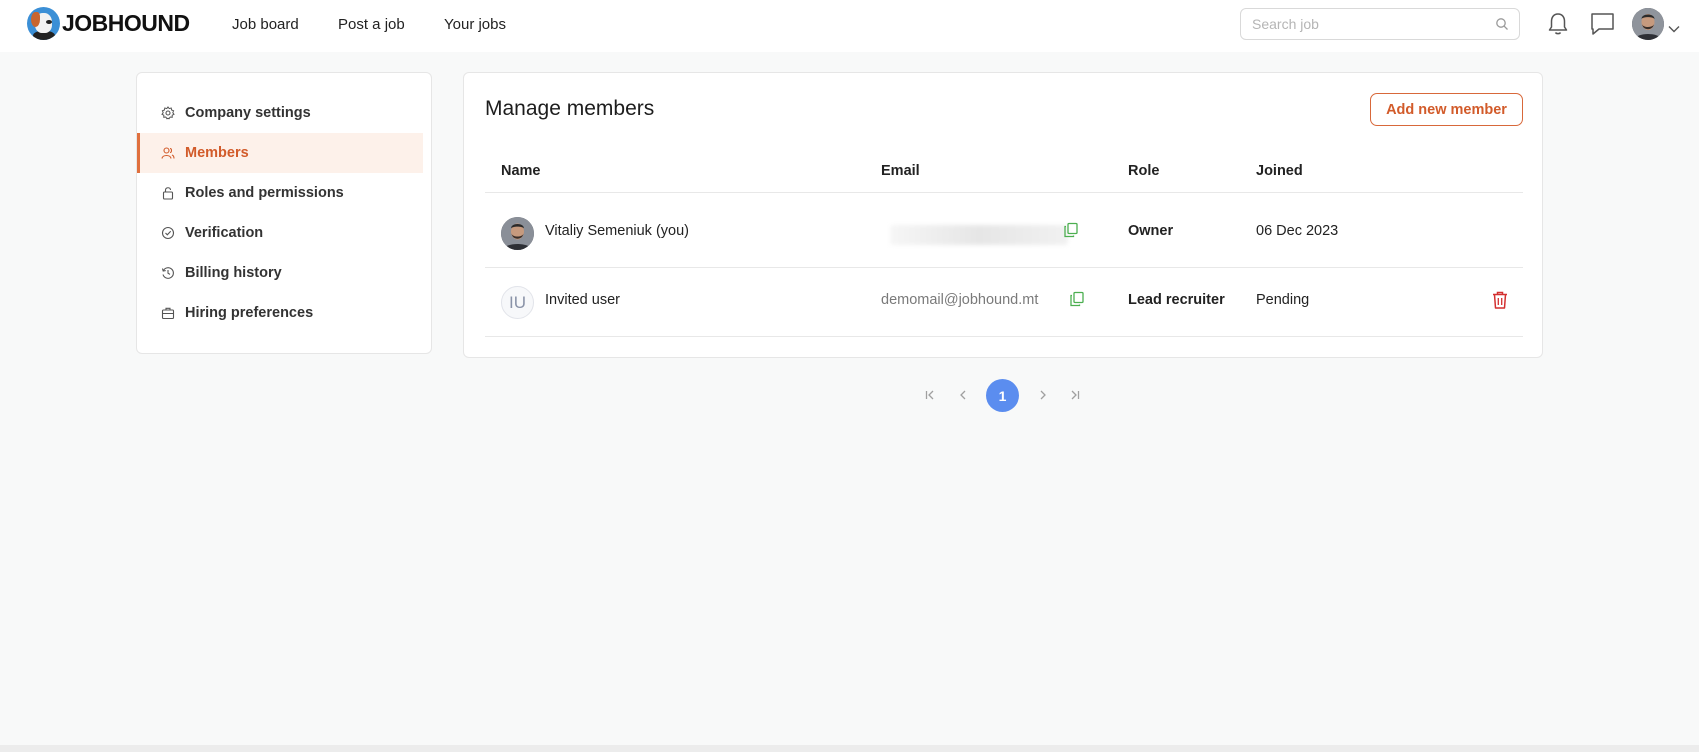  I want to click on sidebar-item-company-settings: Company settings, so click(280, 113).